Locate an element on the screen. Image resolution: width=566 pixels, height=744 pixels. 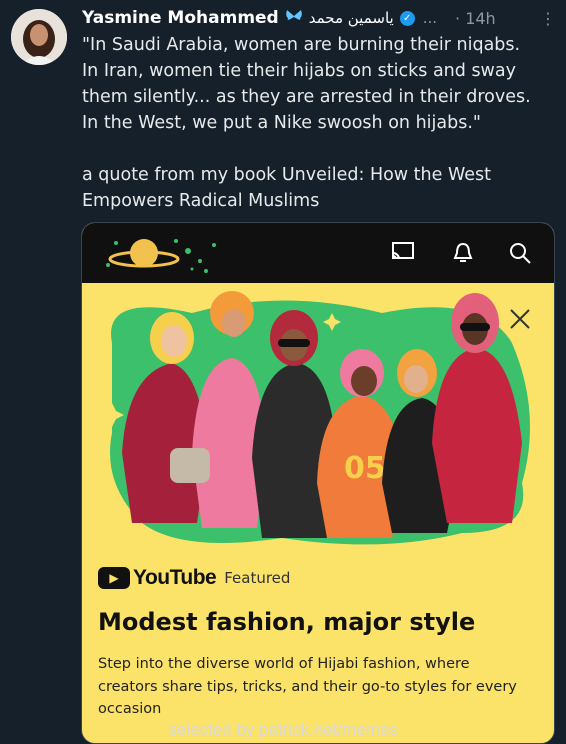
author-name: Yasmine Mohammed is located at coordinates (180, 18).